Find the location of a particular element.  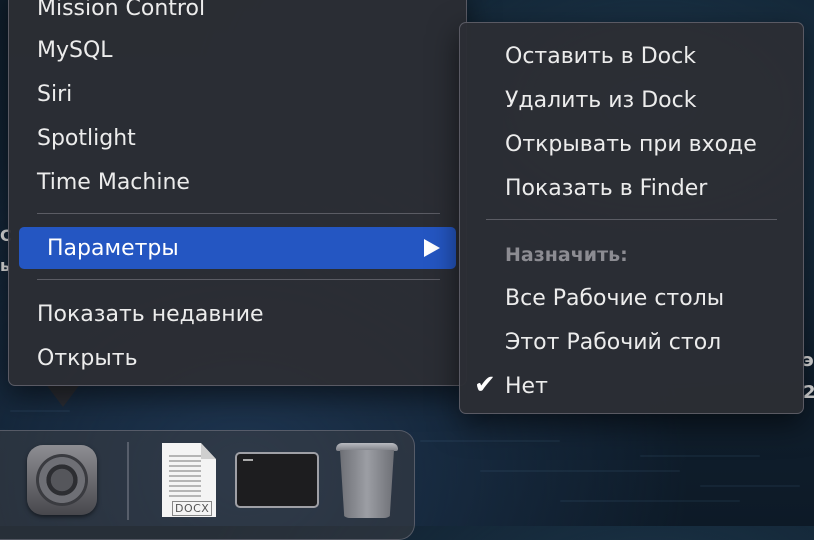

menu-item-show-recent: Показать недавние is located at coordinates (237, 314).